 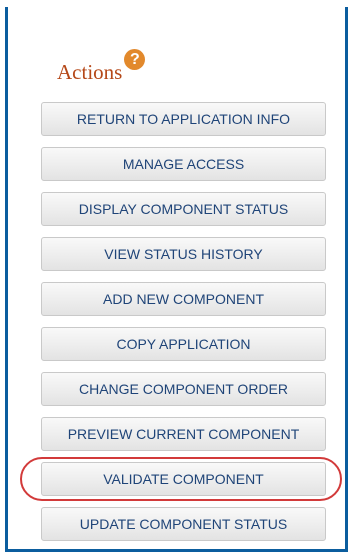 I want to click on update-component-status-button: UPDATE COMPONENT STATUS, so click(x=183, y=524).